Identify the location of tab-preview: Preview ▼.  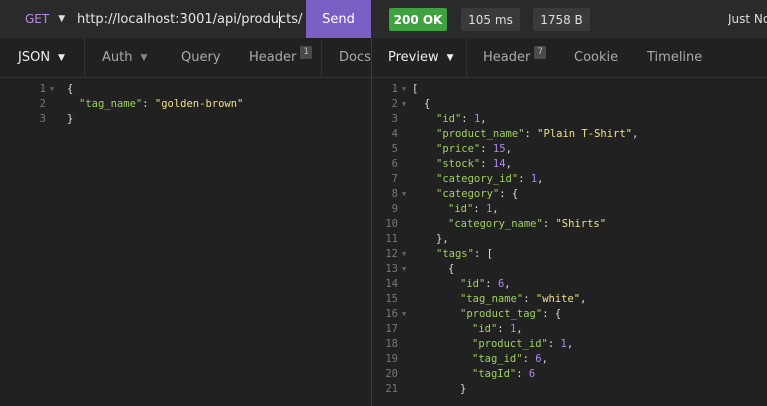
(421, 57).